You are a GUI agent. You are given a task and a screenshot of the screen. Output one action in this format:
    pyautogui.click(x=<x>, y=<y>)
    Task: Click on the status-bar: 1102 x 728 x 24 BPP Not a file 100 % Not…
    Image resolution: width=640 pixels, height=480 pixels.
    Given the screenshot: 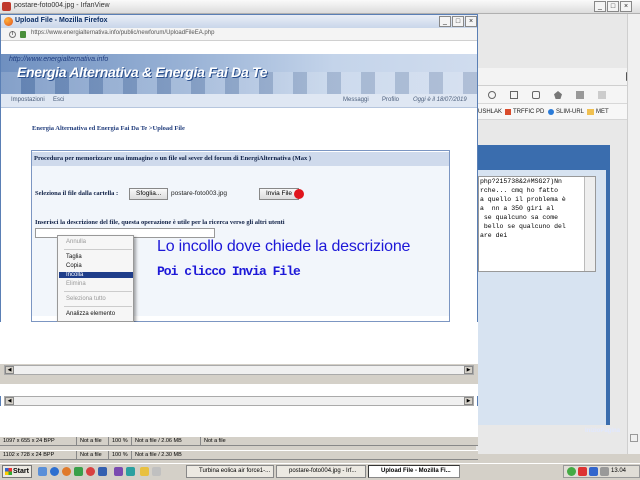 What is the action you would take?
    pyautogui.click(x=239, y=455)
    